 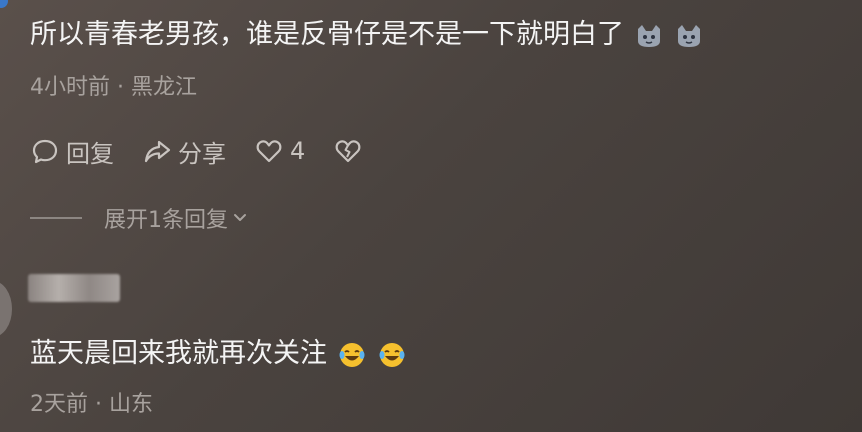 What do you see at coordinates (202, 153) in the screenshot?
I see `share-label: 分享` at bounding box center [202, 153].